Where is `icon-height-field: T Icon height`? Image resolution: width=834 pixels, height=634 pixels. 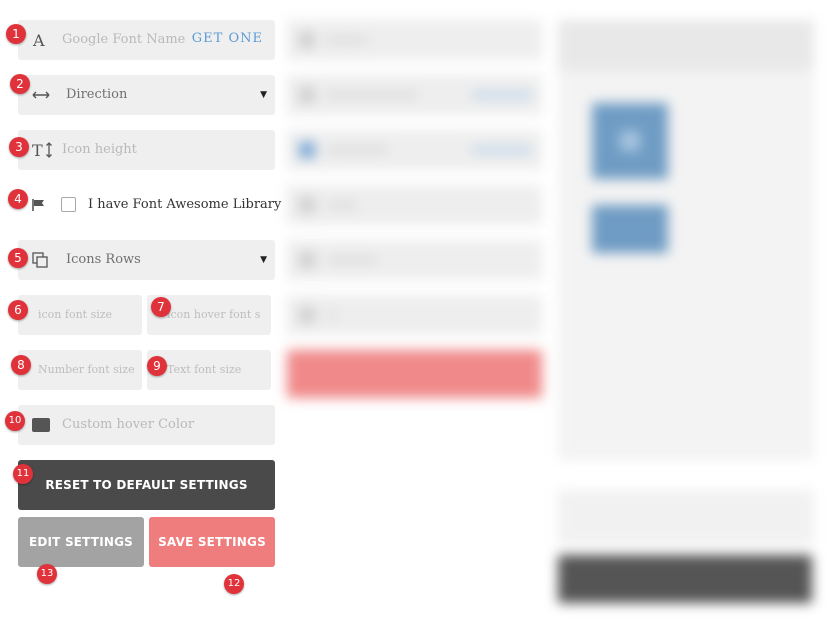 icon-height-field: T Icon height is located at coordinates (146, 150).